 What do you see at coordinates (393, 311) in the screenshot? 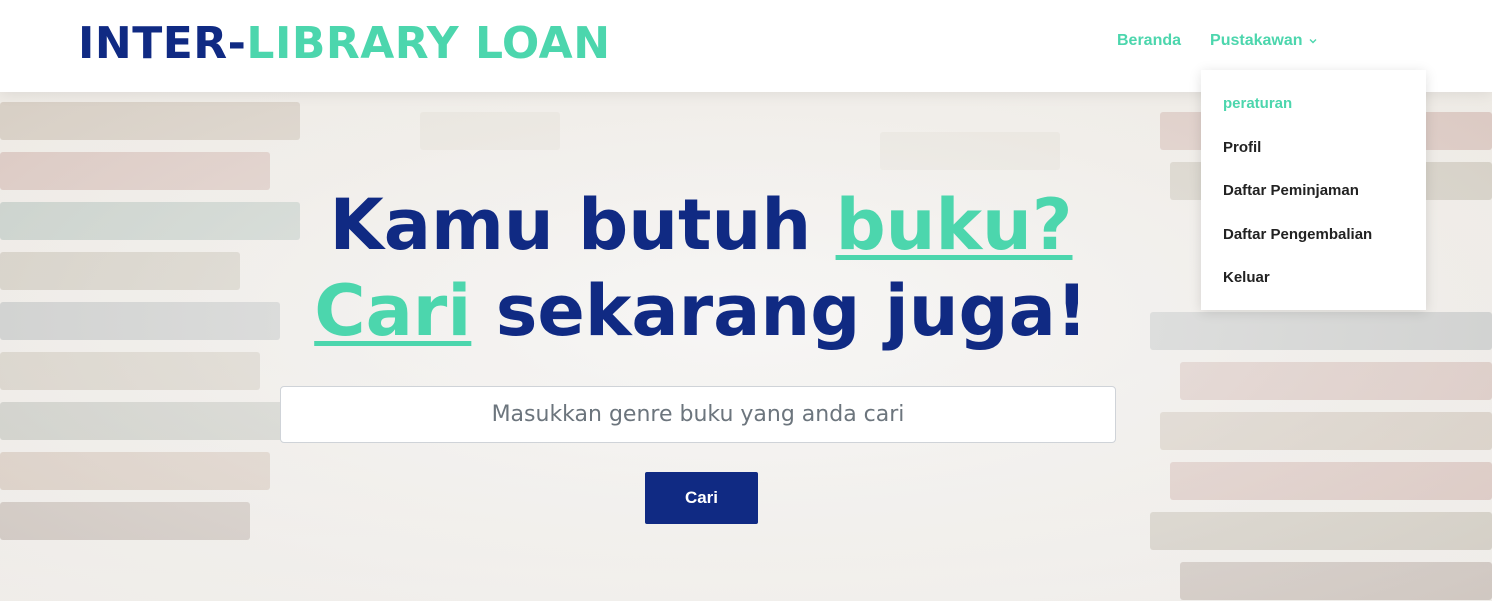
I see `heading-highlight-cari: Cari` at bounding box center [393, 311].